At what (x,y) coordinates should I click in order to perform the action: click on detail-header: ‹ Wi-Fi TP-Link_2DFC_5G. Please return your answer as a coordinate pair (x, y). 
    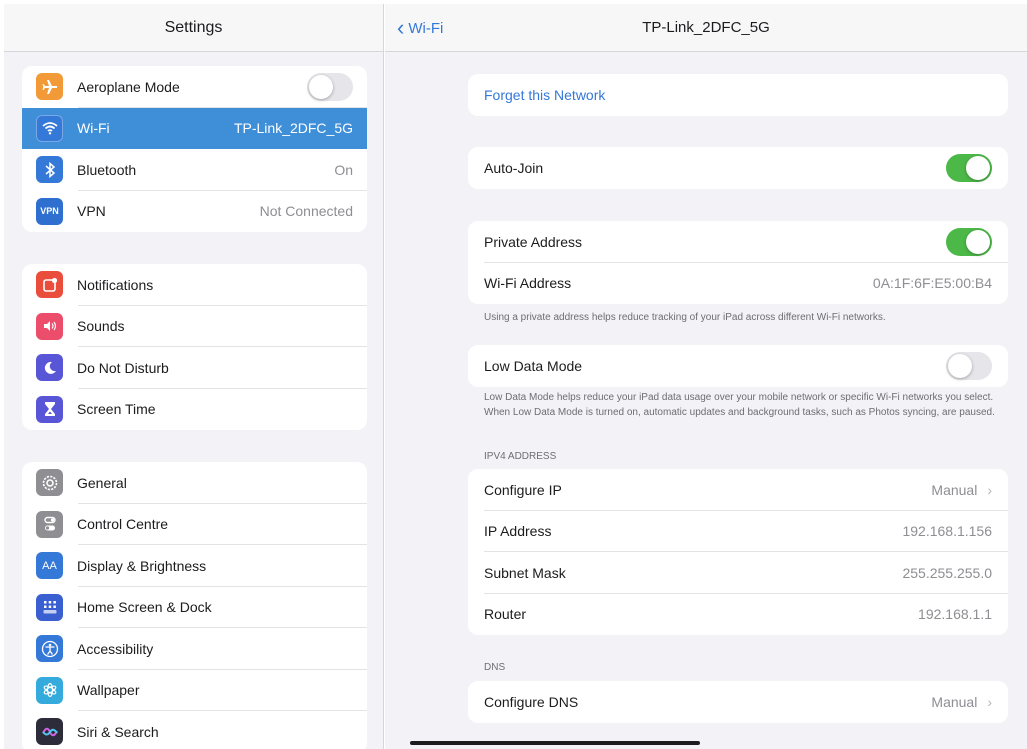
    Looking at the image, I should click on (706, 28).